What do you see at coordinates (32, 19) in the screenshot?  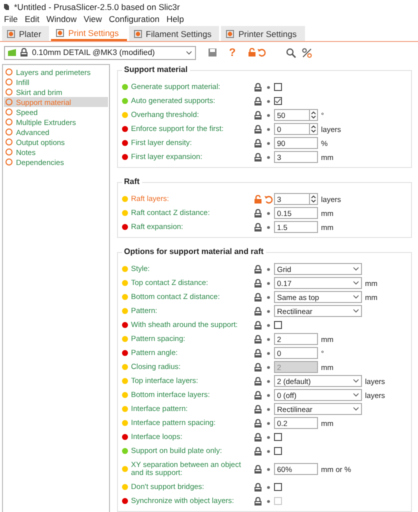 I see `menu-item: Edit` at bounding box center [32, 19].